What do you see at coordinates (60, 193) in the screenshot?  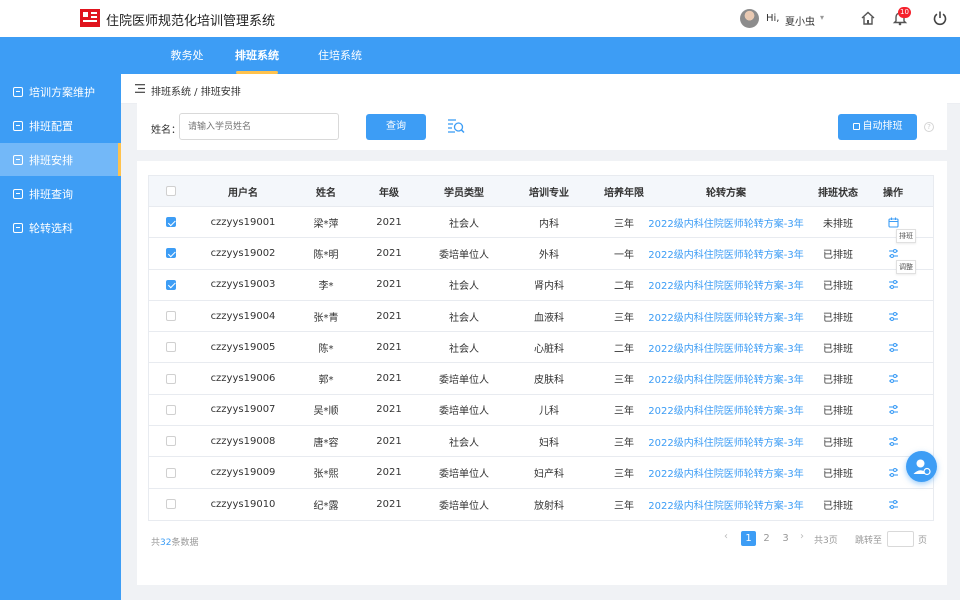 I see `sidebar-item-schedule-query: 排班查询` at bounding box center [60, 193].